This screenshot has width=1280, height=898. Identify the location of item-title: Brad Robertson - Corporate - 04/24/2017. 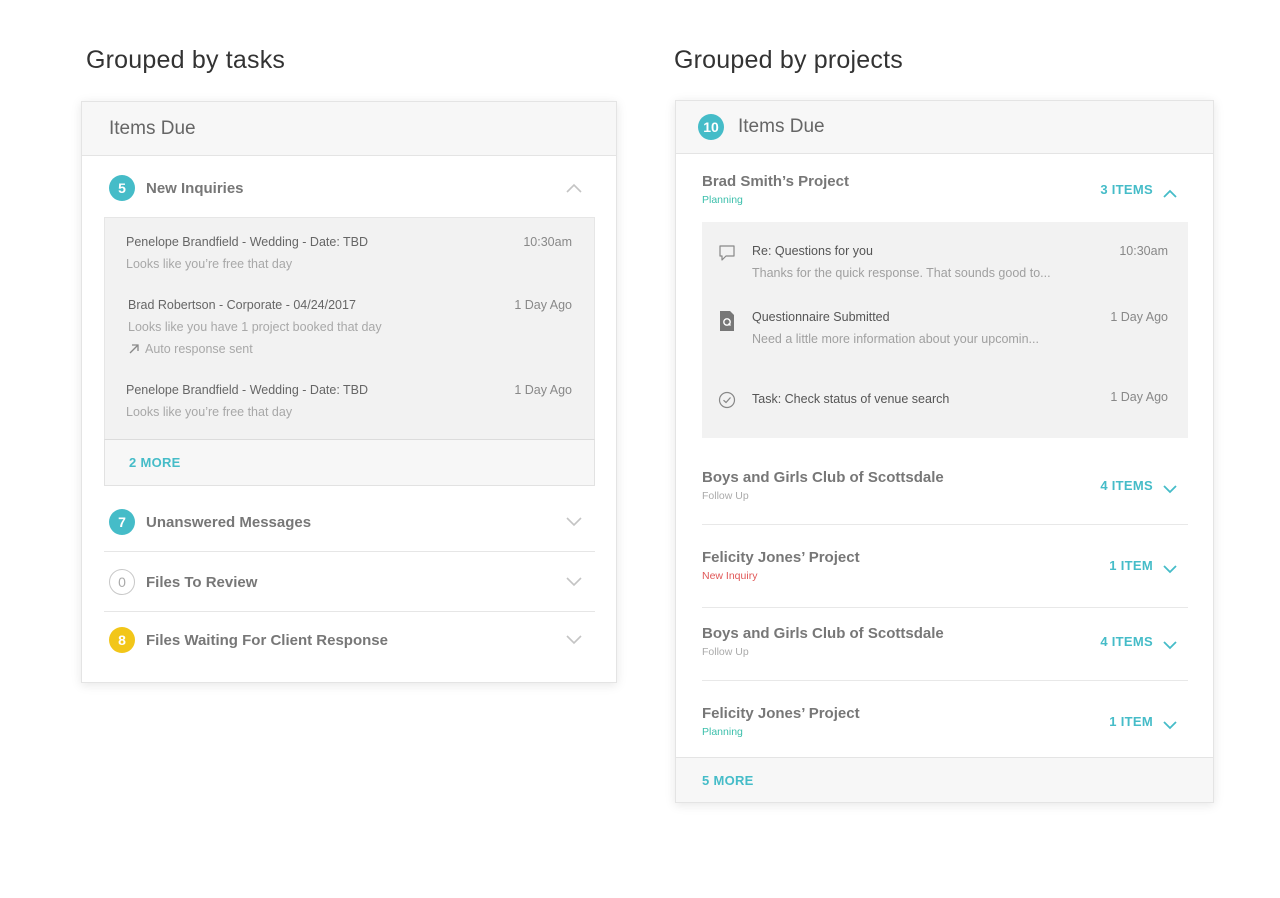
(242, 305).